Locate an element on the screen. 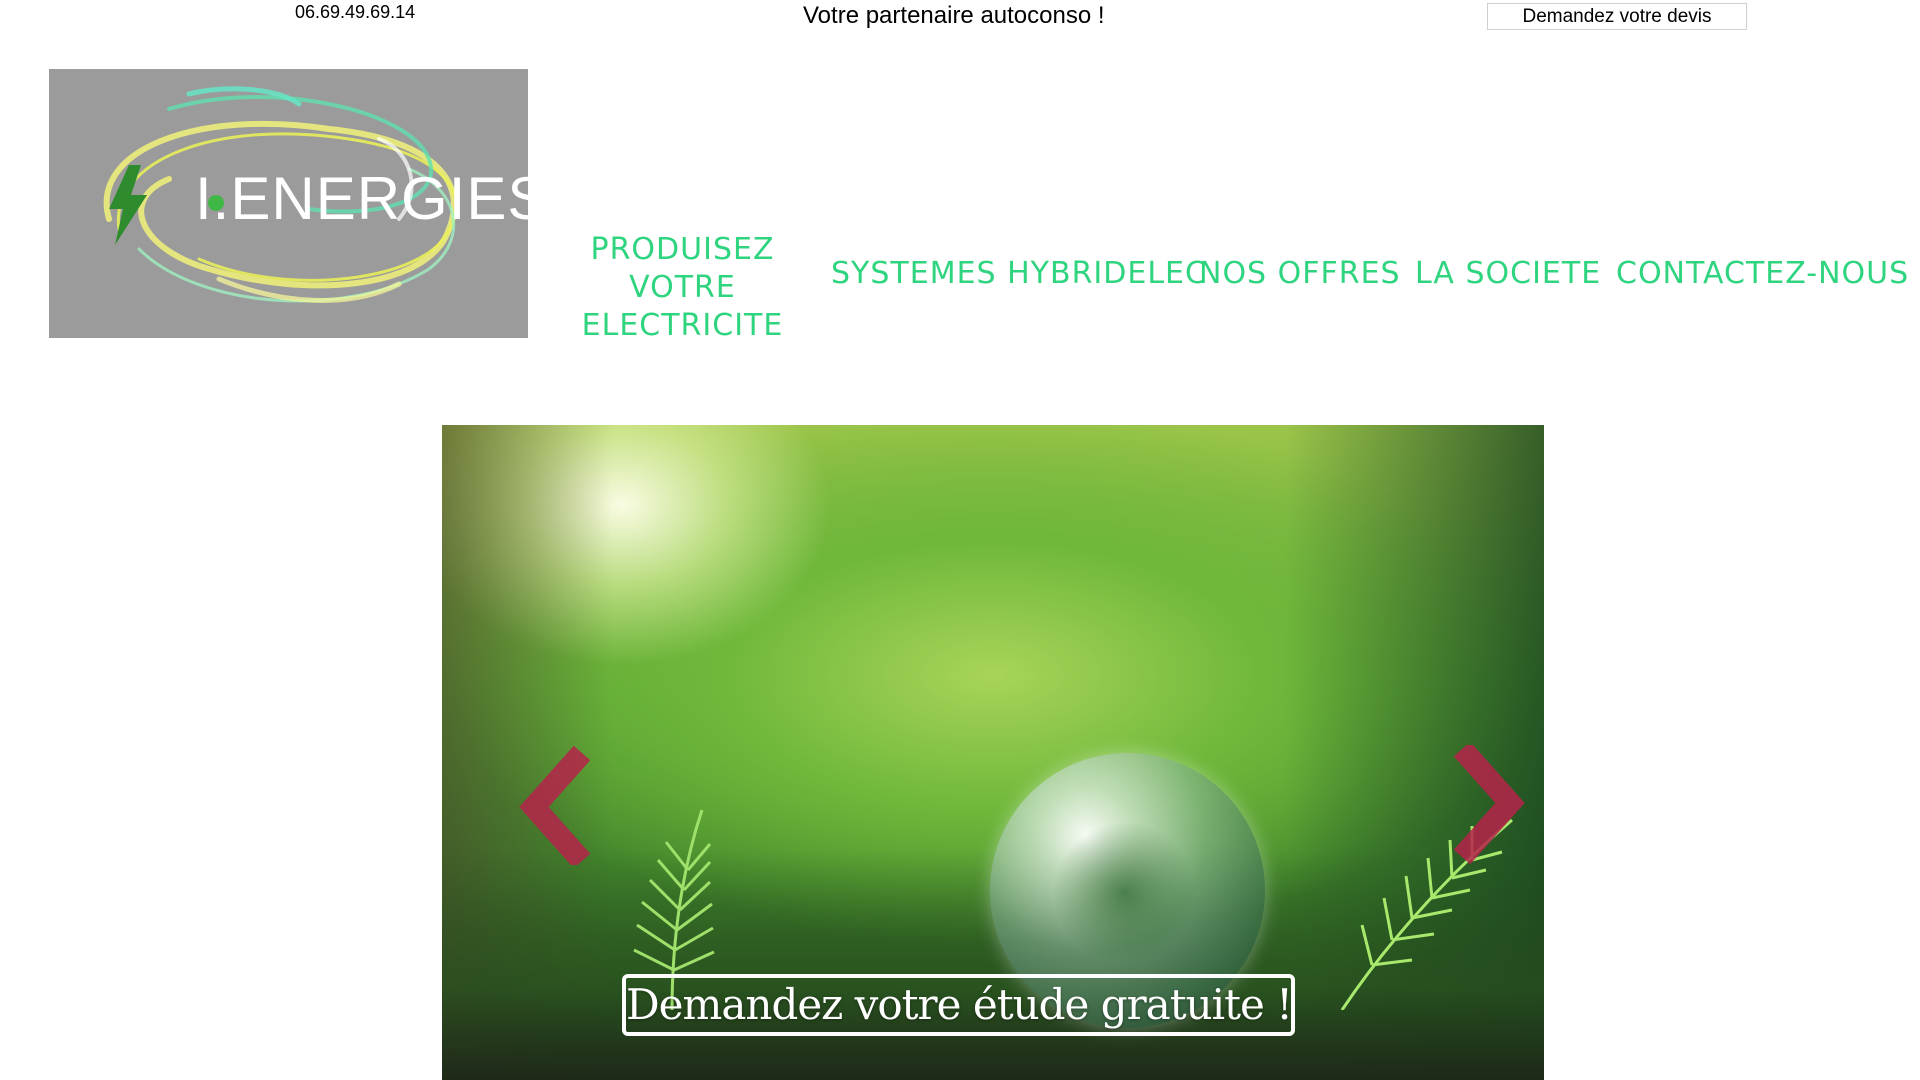  site-logo: I.ENERGIES is located at coordinates (288, 203).